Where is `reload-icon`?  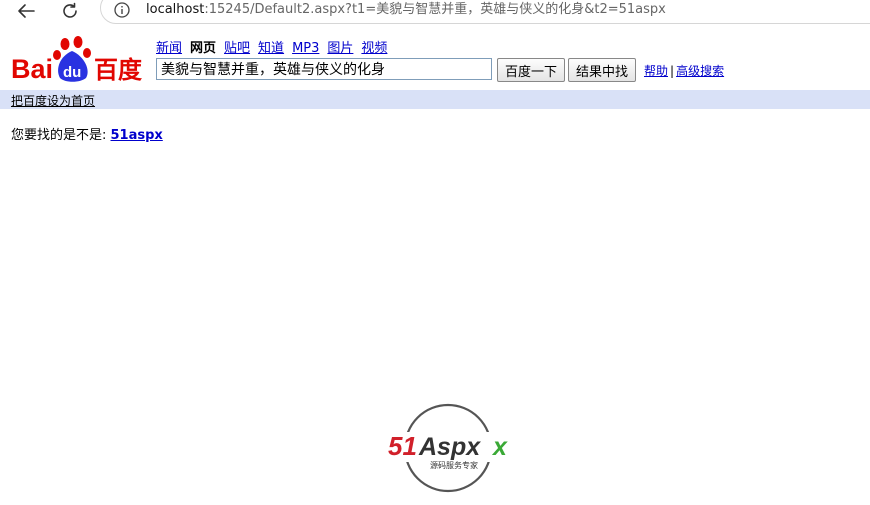
reload-icon is located at coordinates (70, 10).